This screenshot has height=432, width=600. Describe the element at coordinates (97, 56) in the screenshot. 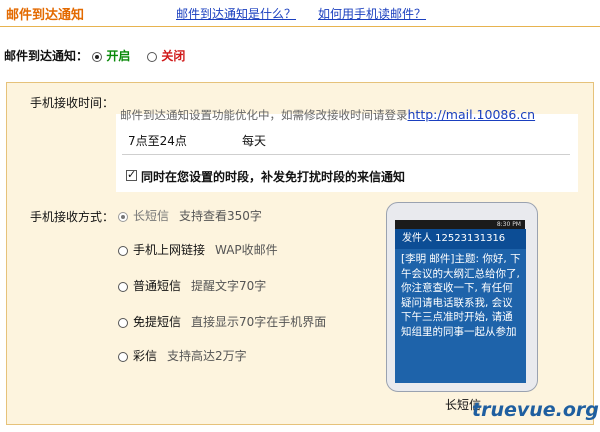

I see `status-on-radio` at that location.